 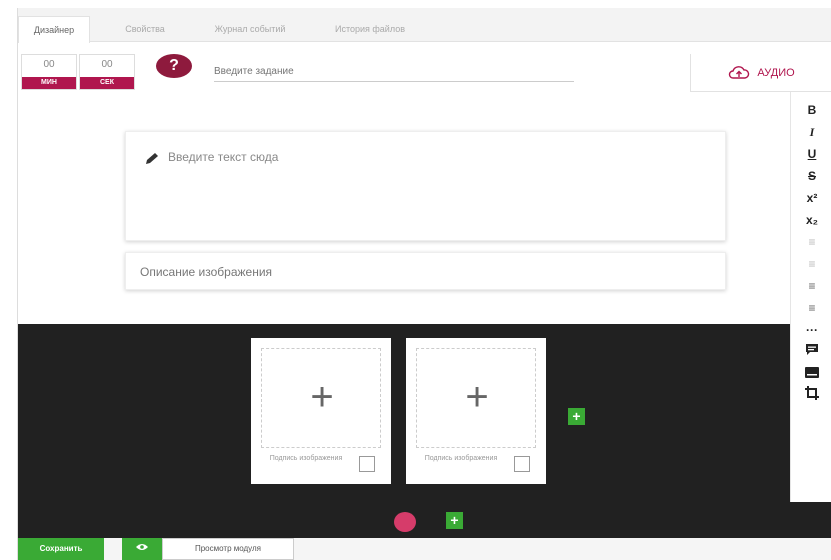 I want to click on ordered-list-button: ≡, so click(x=811, y=308).